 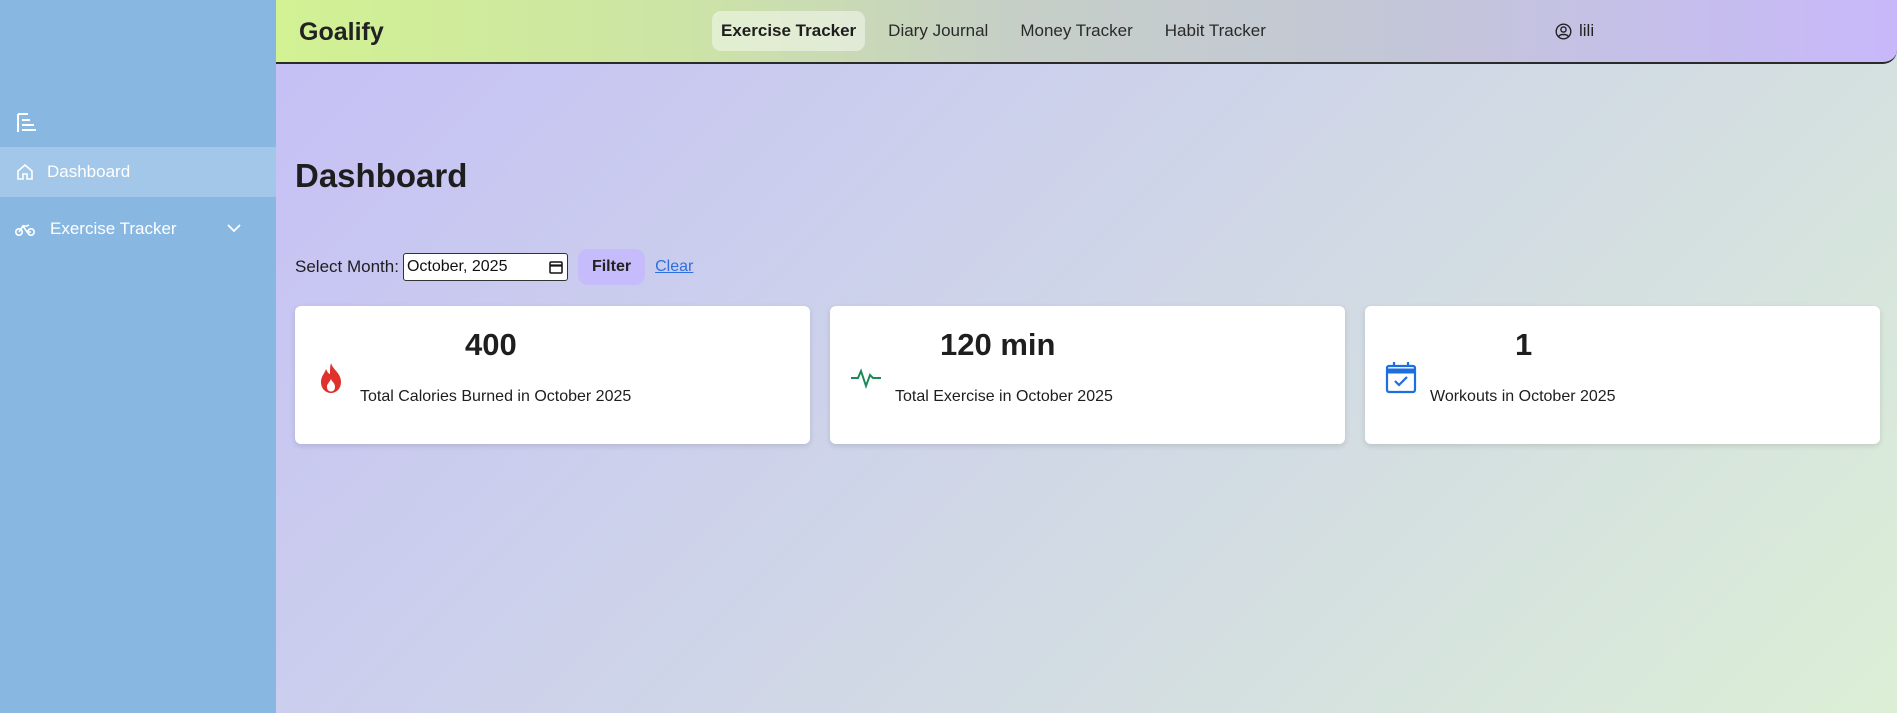 What do you see at coordinates (496, 396) in the screenshot?
I see `calories-label: Total Calories Burned in October 2025` at bounding box center [496, 396].